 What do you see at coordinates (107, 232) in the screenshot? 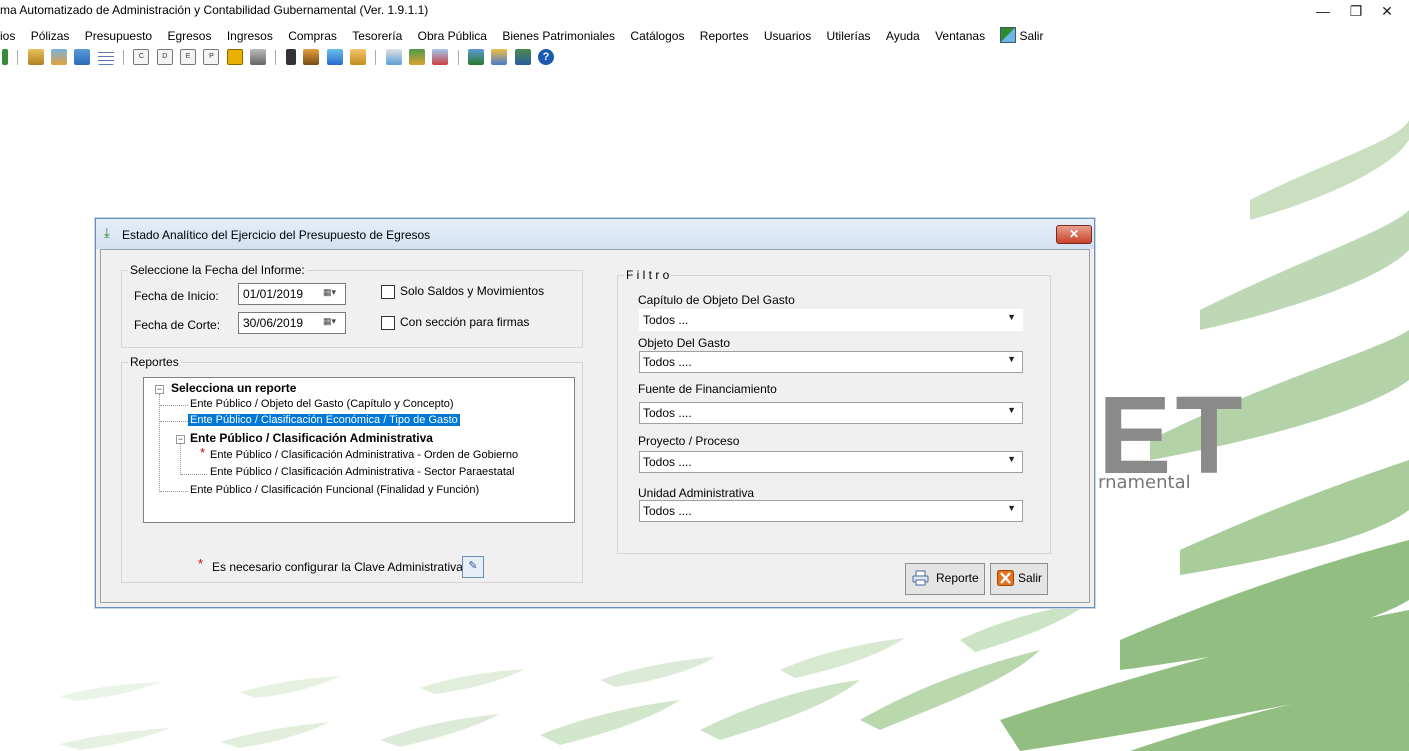
I see `app-icon: ⤓` at bounding box center [107, 232].